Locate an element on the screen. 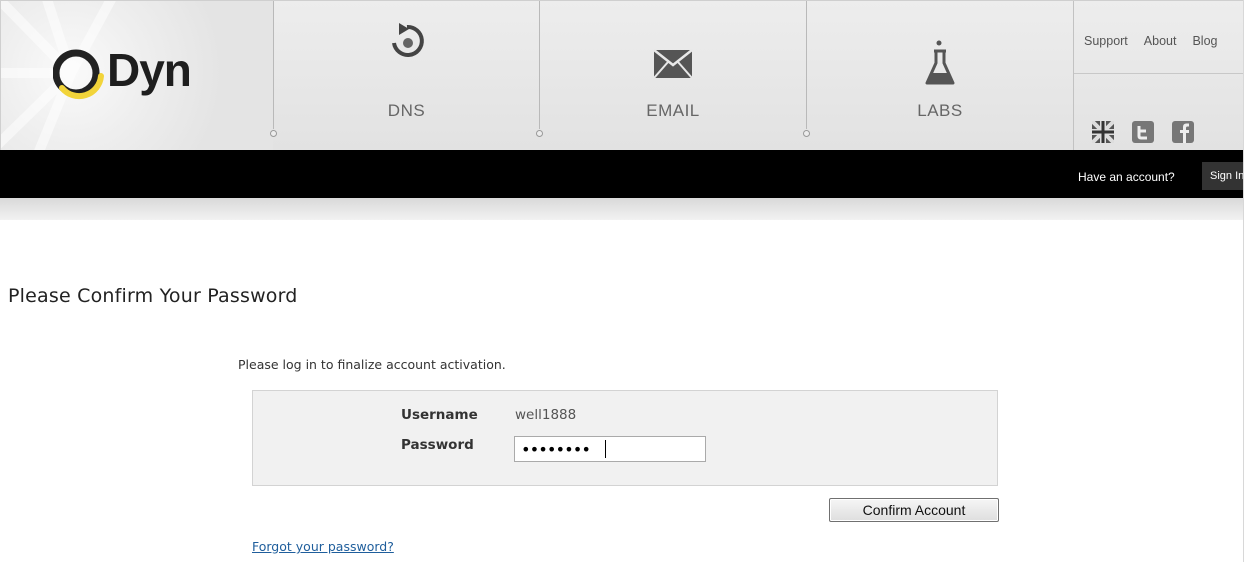 Image resolution: width=1250 pixels, height=562 pixels. utility-divider is located at coordinates (1159, 73).